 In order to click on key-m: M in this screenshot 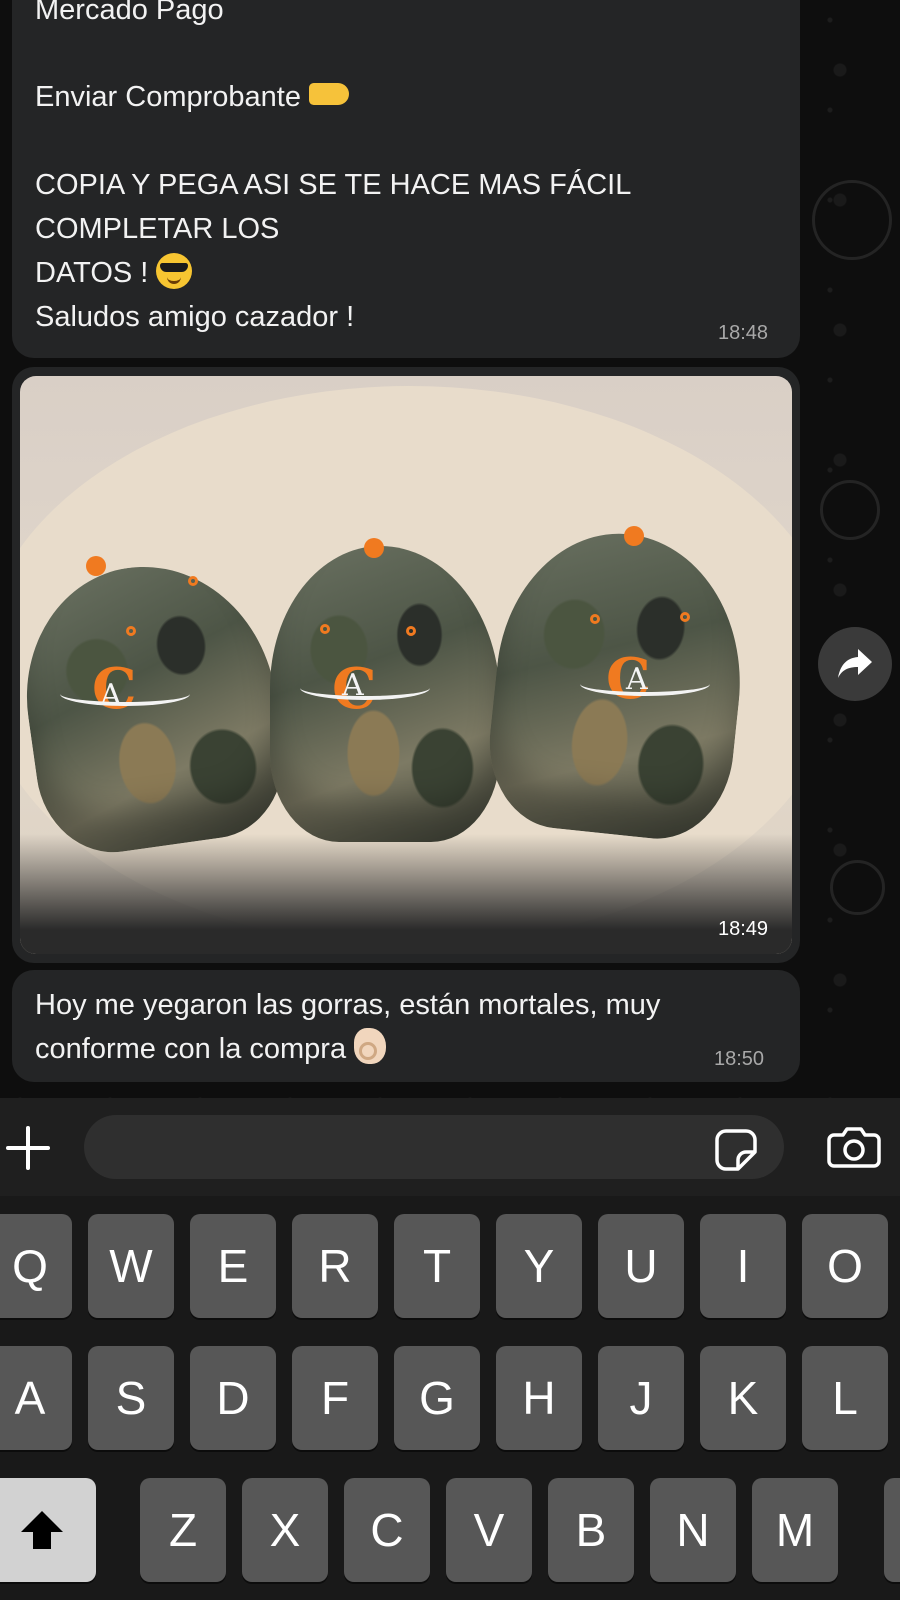, I will do `click(795, 1530)`.